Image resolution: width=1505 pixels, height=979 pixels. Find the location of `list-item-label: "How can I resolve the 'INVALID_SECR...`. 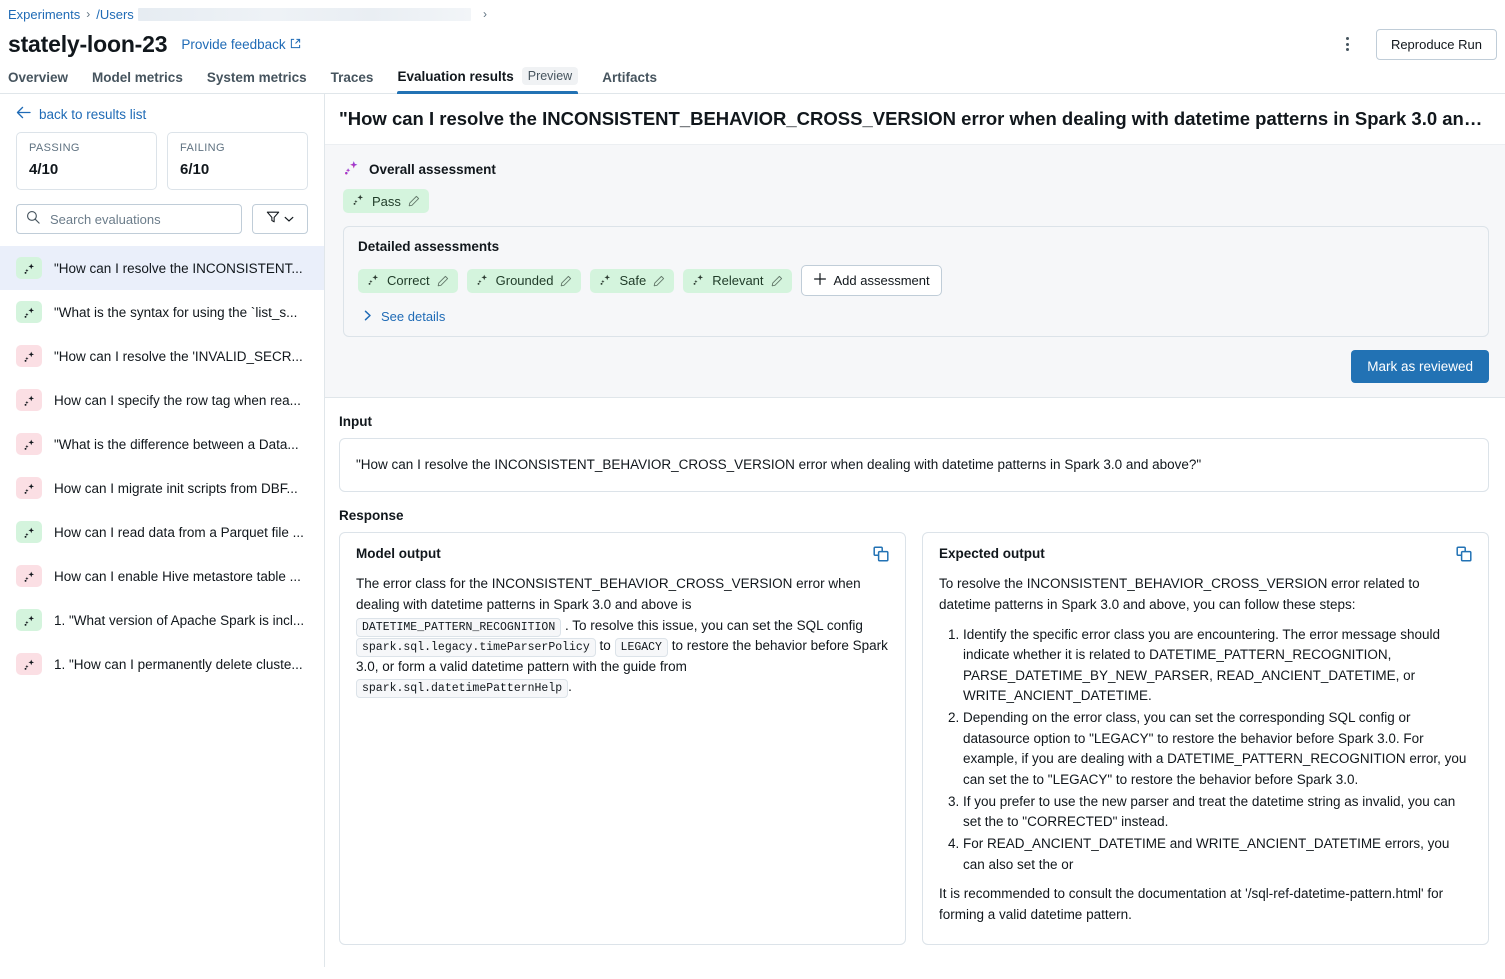

list-item-label: "How can I resolve the 'INVALID_SECR... is located at coordinates (178, 356).